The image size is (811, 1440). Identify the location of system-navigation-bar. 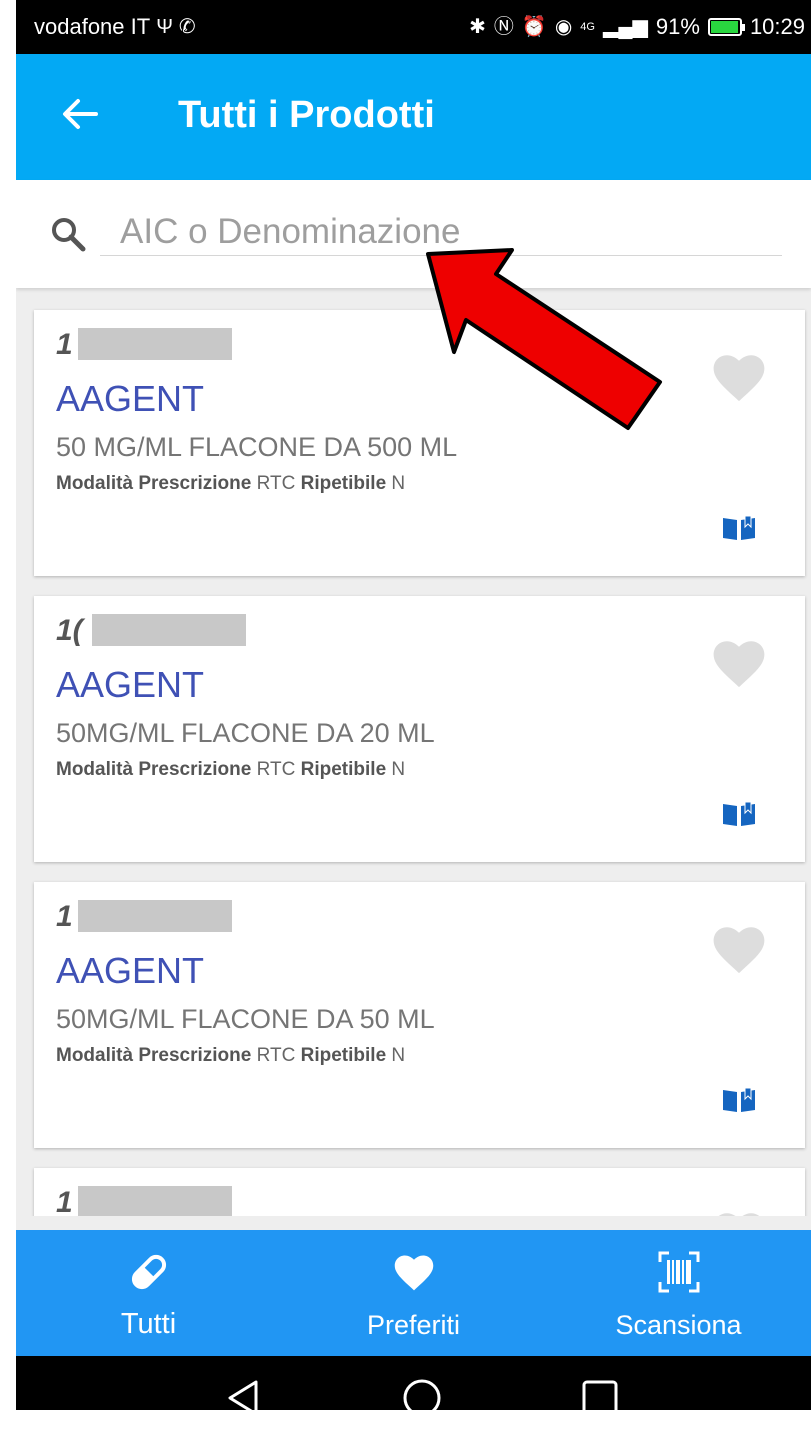
(413, 1383).